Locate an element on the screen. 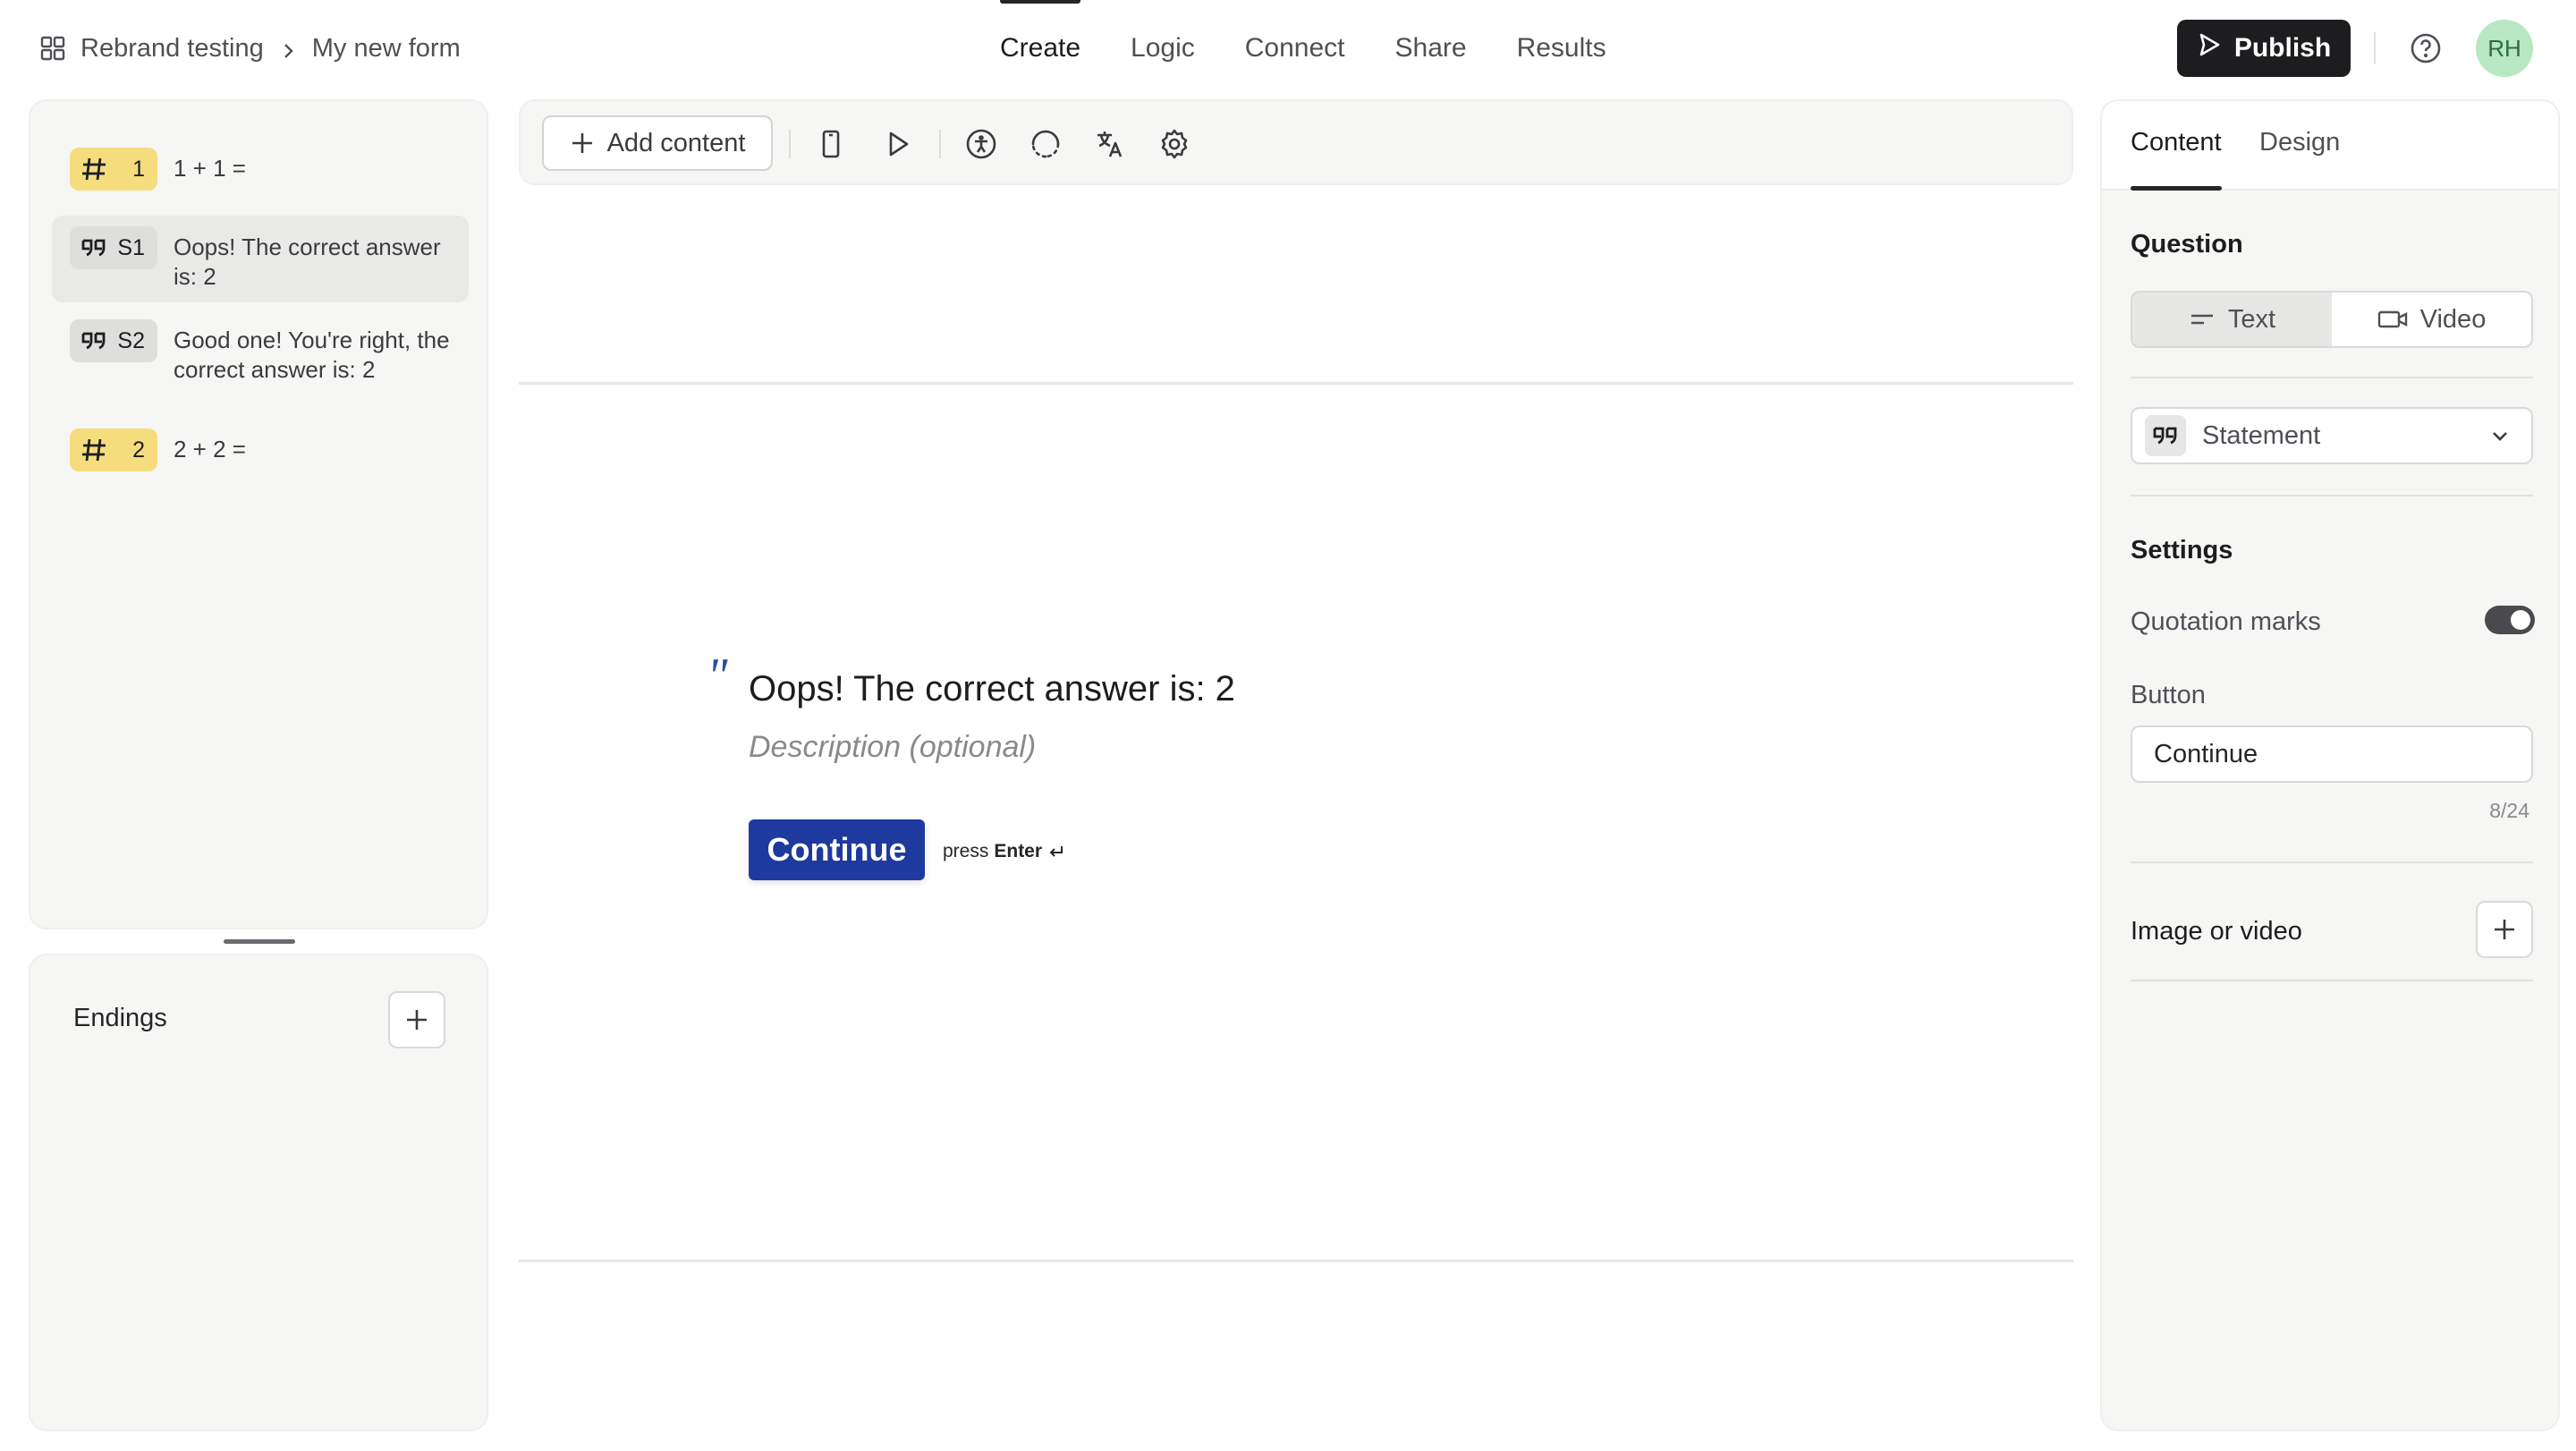  number-question-badge: 1 is located at coordinates (113, 169).